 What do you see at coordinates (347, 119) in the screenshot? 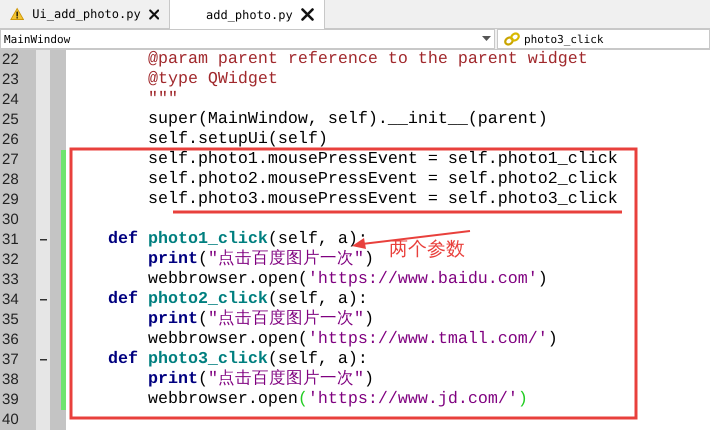
I see `code-line: super(MainWindow, self).__init__(parent)` at bounding box center [347, 119].